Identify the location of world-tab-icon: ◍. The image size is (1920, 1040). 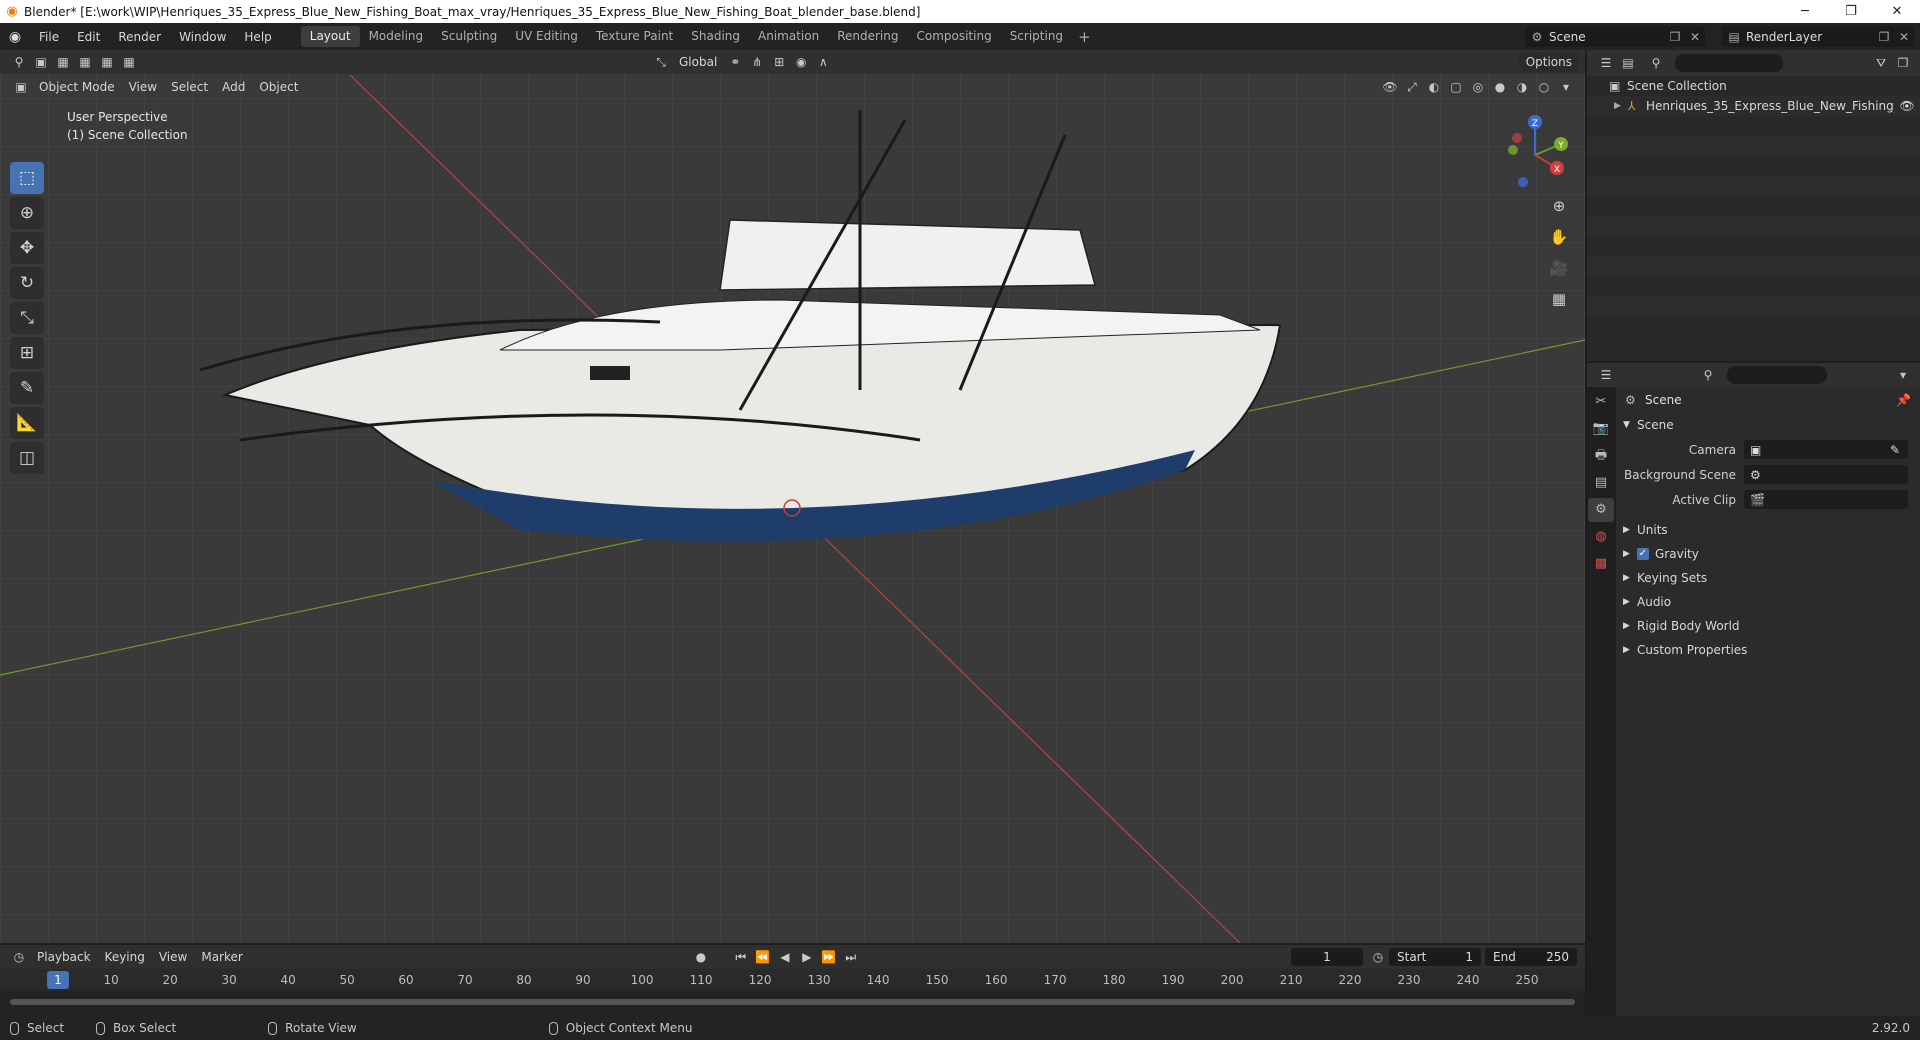
(1601, 537).